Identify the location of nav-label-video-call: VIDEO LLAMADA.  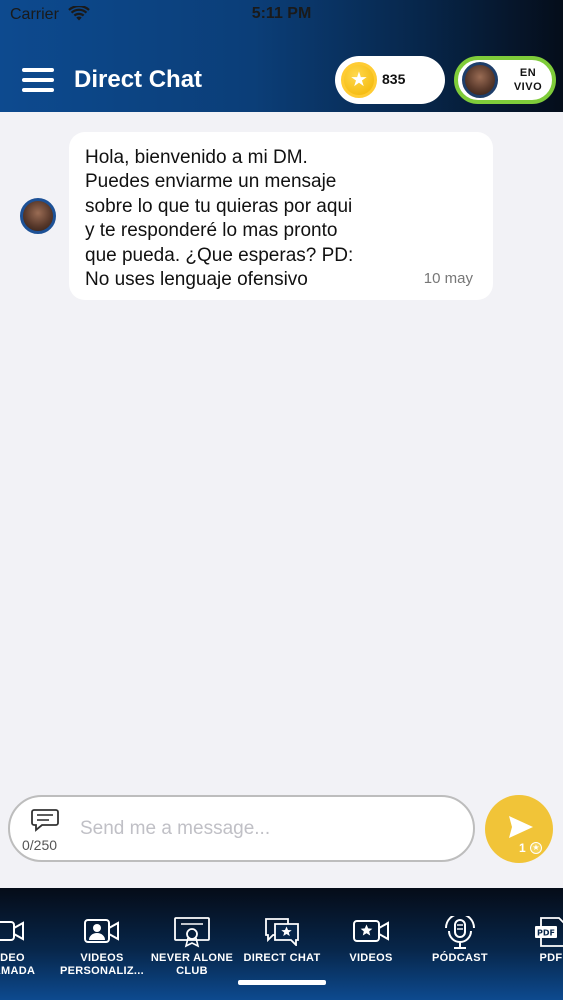
(18, 964).